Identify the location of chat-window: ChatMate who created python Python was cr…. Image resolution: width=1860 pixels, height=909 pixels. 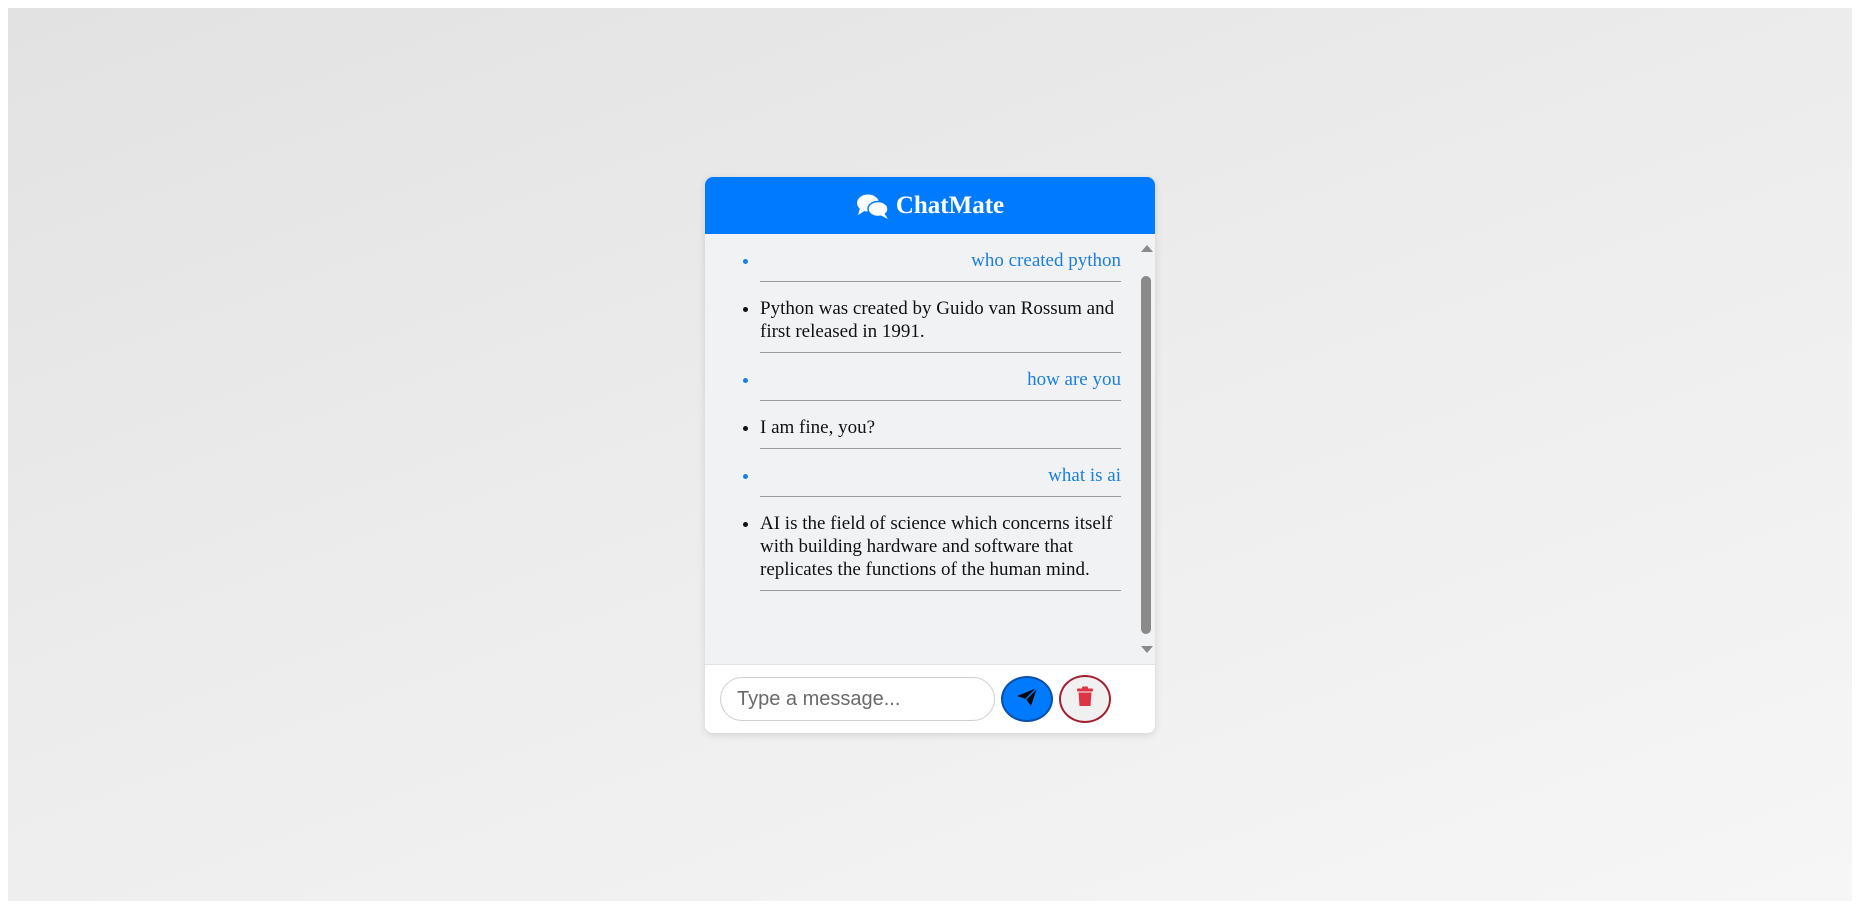
(930, 455).